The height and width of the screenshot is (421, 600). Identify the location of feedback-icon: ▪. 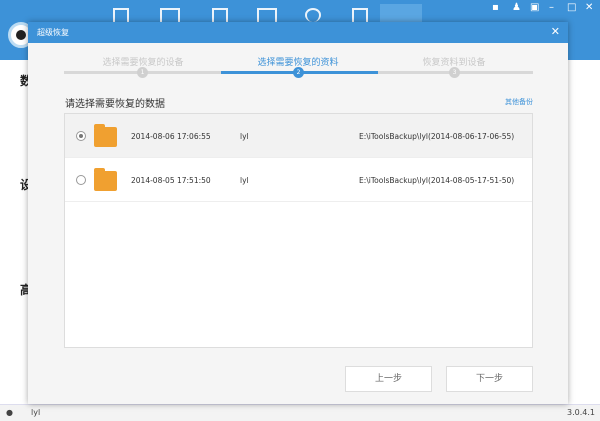
(495, 7).